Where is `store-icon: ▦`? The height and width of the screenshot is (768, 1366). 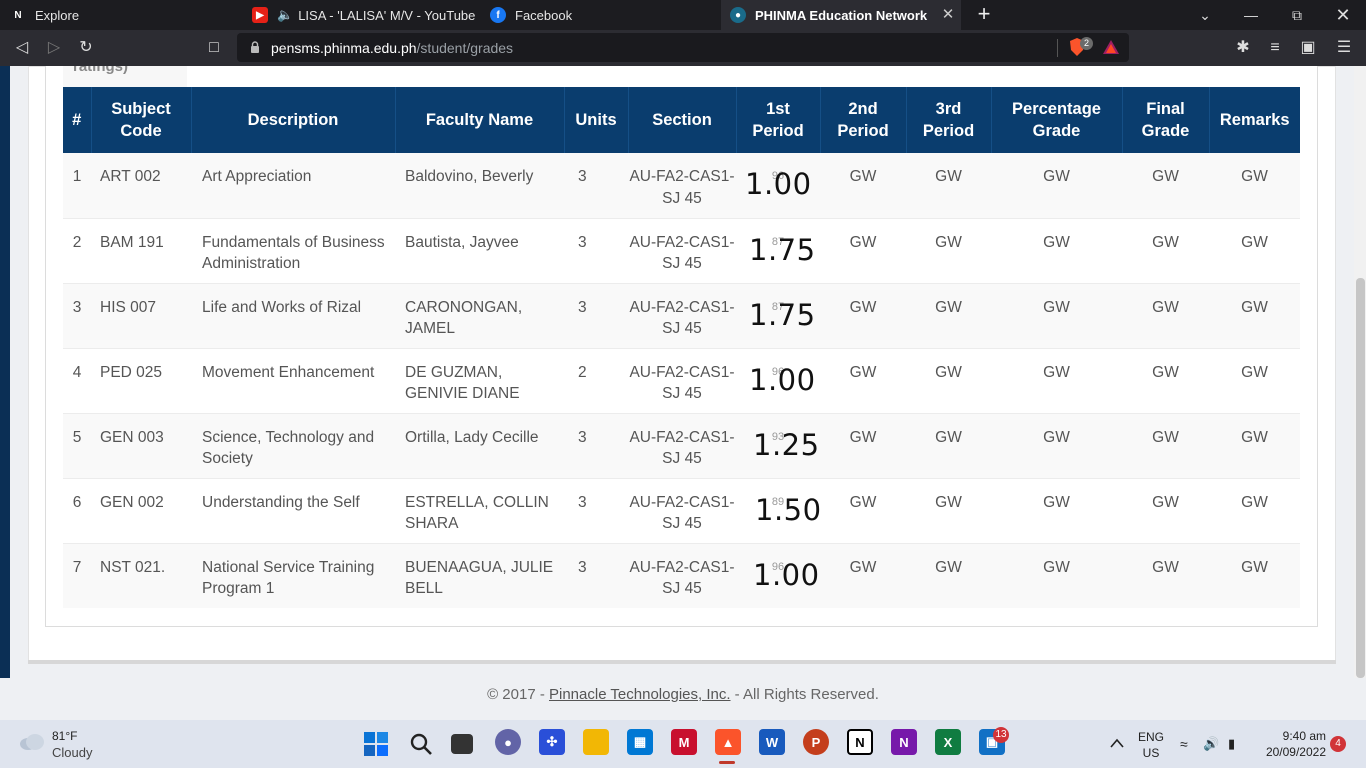 store-icon: ▦ is located at coordinates (640, 742).